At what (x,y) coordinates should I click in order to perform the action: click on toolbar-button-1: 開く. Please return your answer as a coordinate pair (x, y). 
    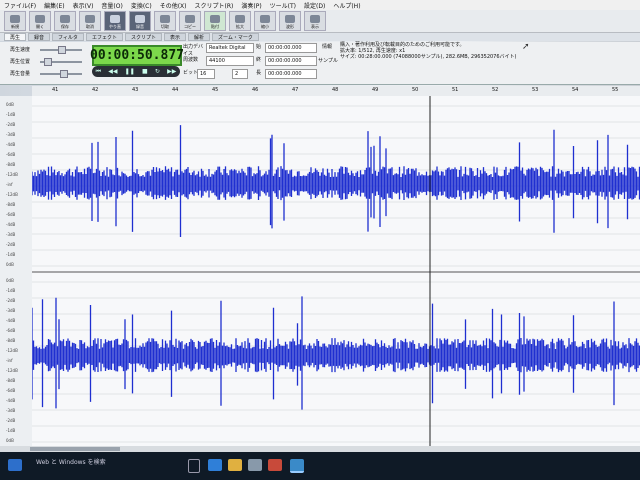
    Looking at the image, I should click on (40, 21).